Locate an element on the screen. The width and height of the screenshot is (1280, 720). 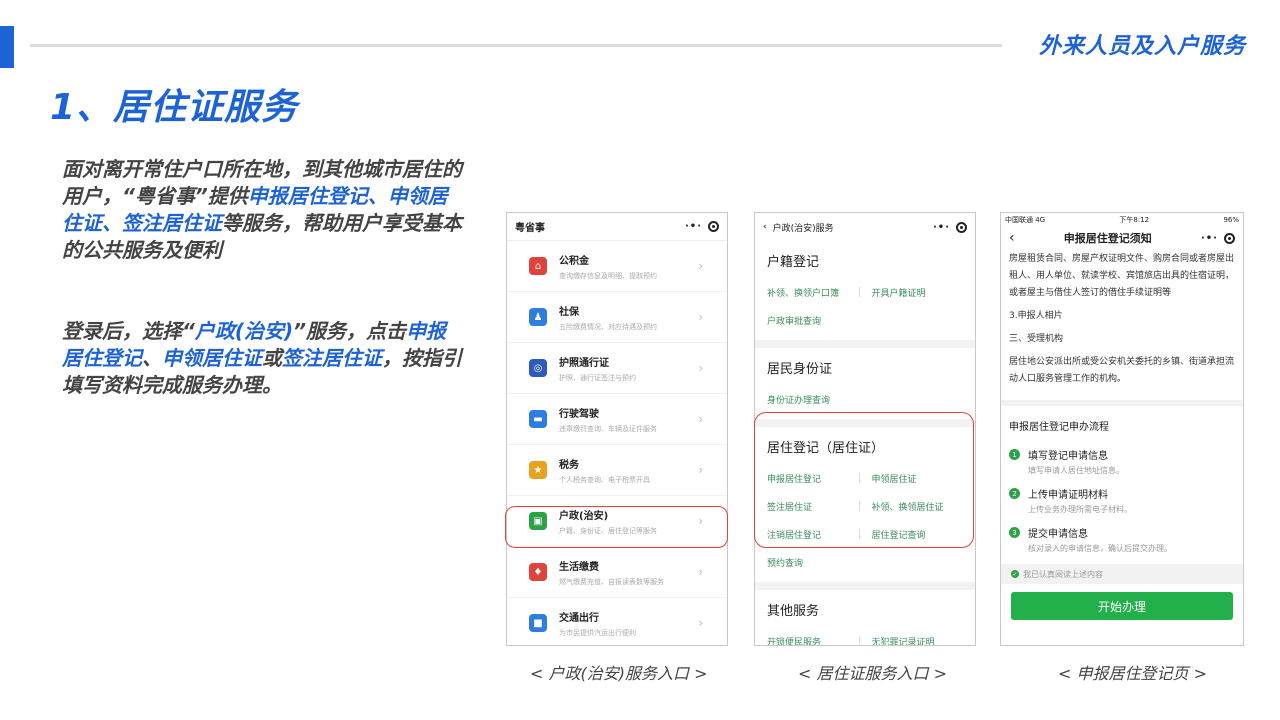
link-row: 身份证办理查询 is located at coordinates (865, 399).